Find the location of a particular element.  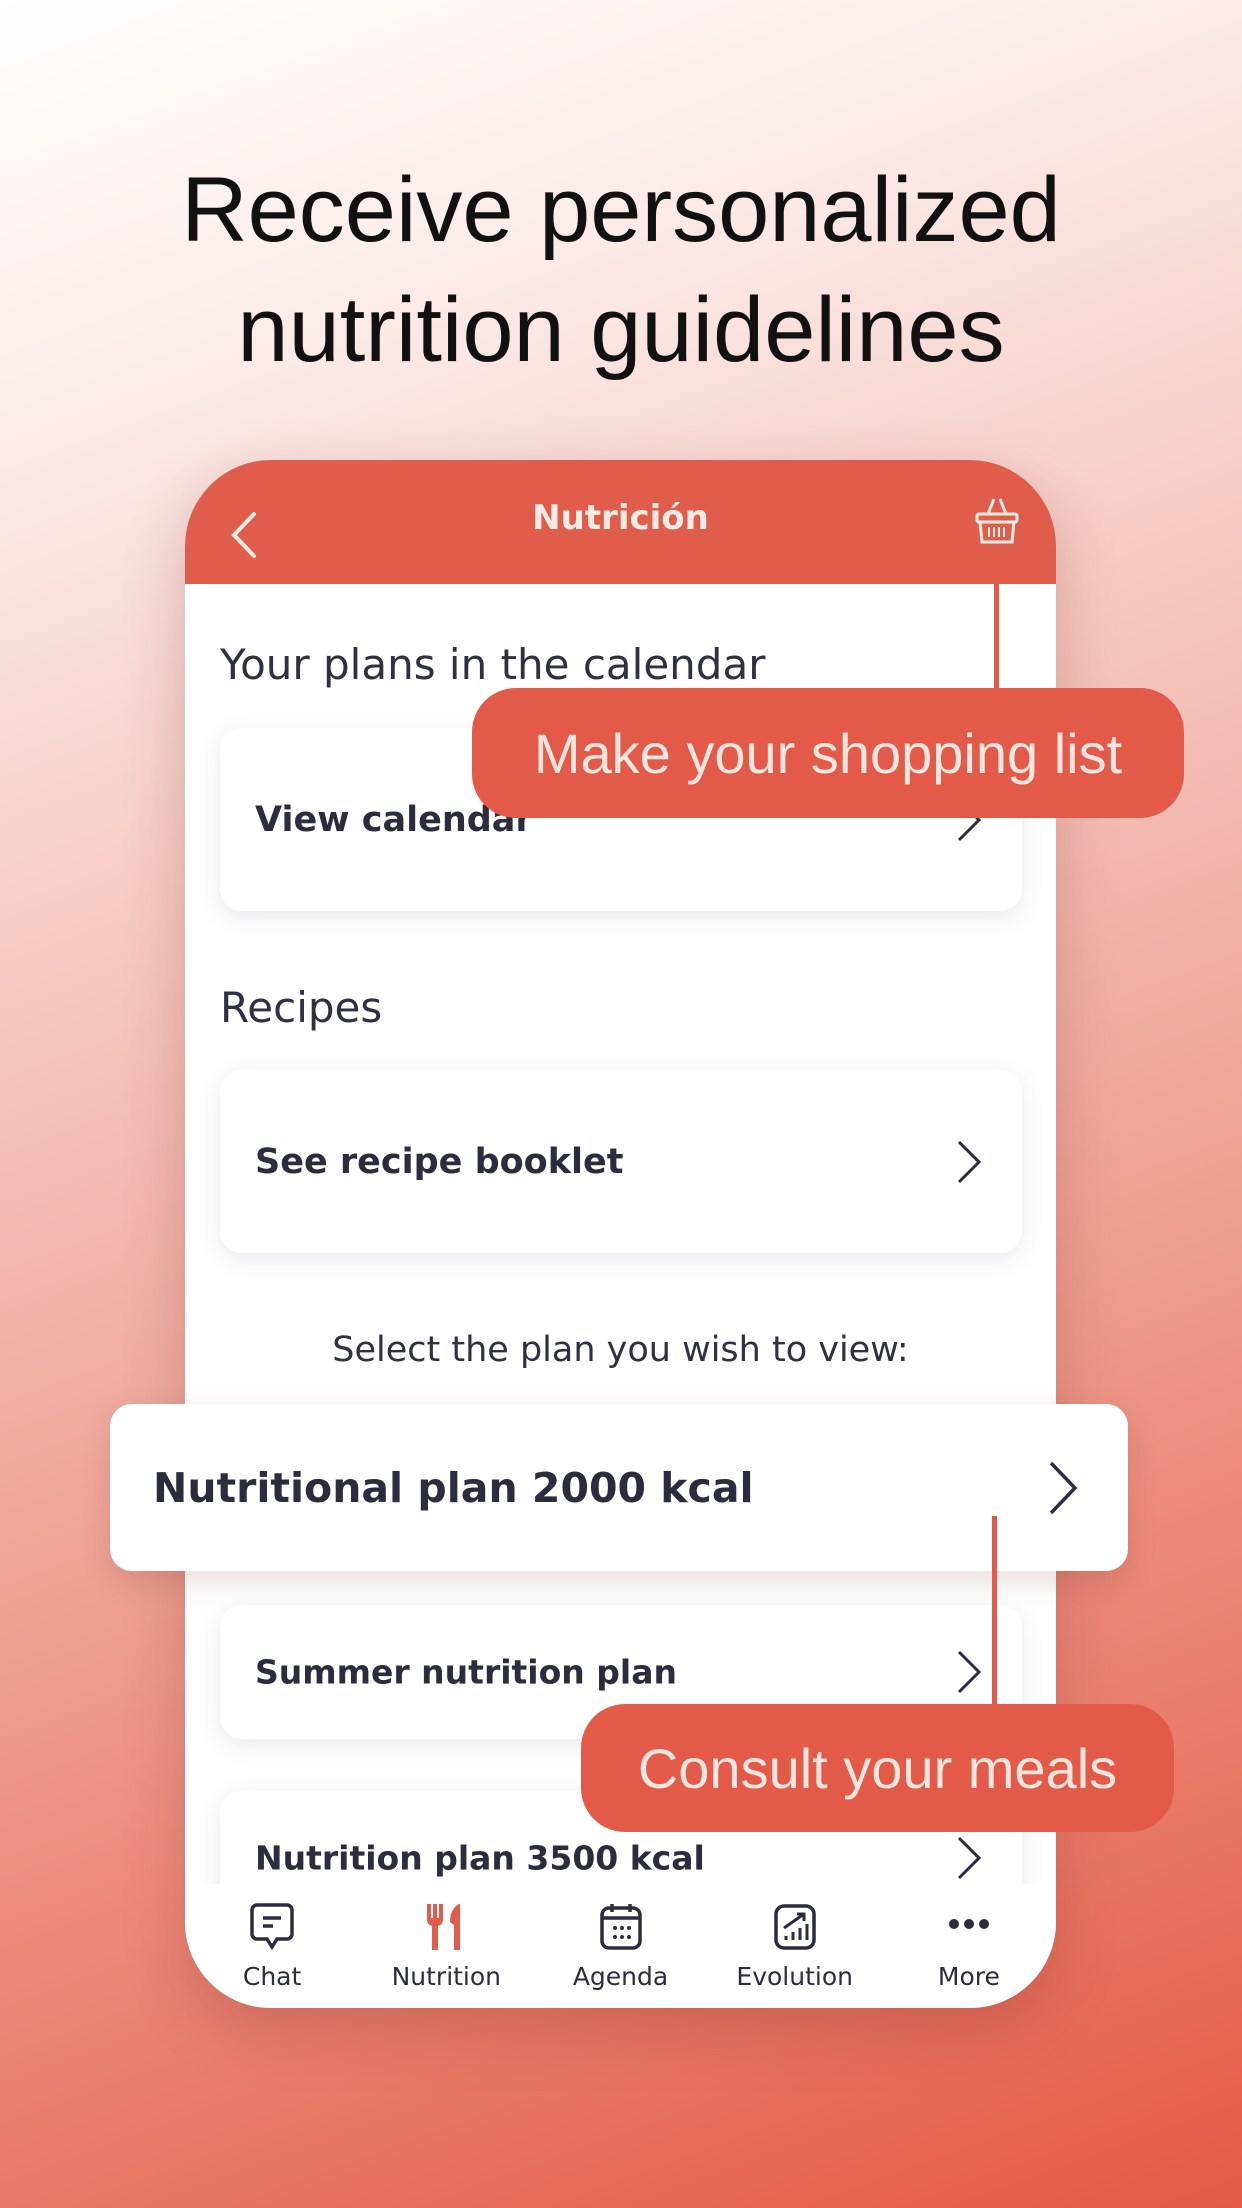

nav-nutrition: Nutrition is located at coordinates (446, 1946).